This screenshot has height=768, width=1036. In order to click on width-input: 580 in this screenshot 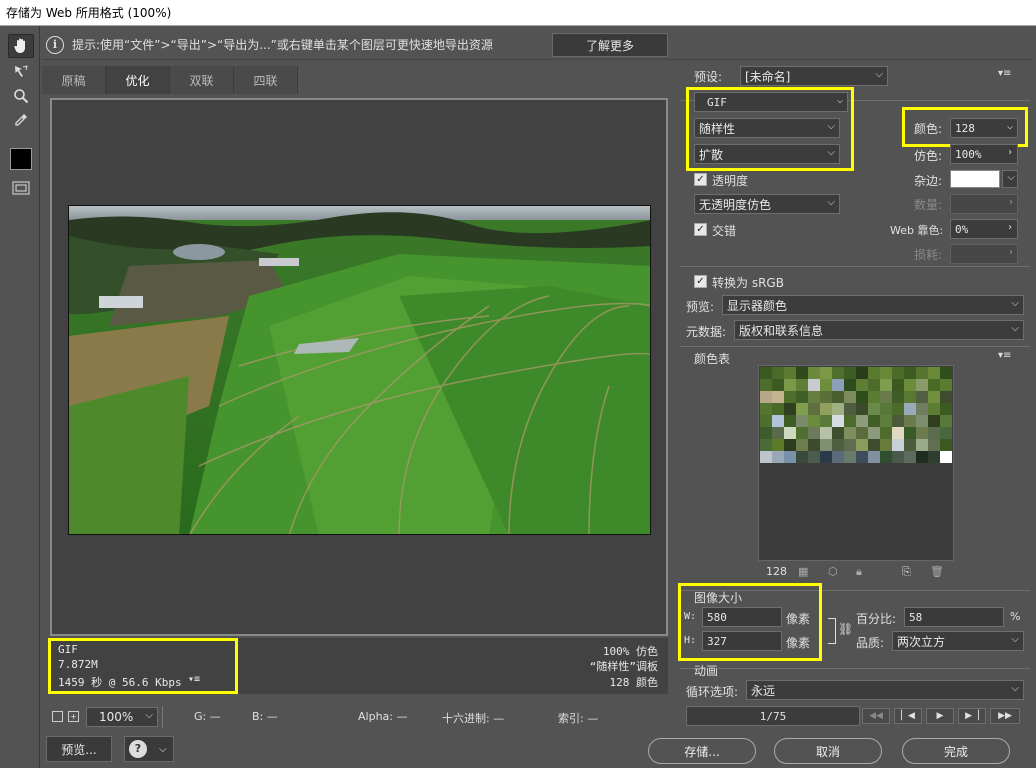, I will do `click(742, 617)`.